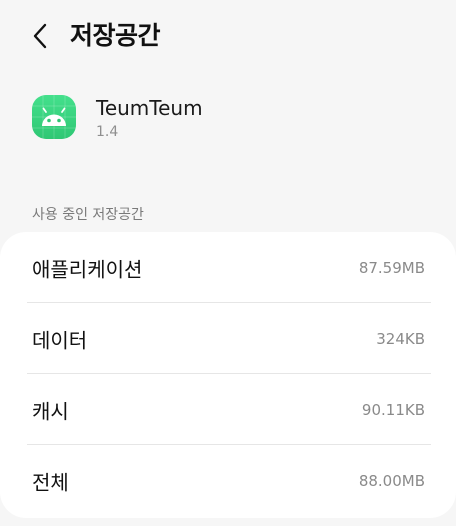 The width and height of the screenshot is (456, 526). What do you see at coordinates (54, 117) in the screenshot?
I see `android-icon` at bounding box center [54, 117].